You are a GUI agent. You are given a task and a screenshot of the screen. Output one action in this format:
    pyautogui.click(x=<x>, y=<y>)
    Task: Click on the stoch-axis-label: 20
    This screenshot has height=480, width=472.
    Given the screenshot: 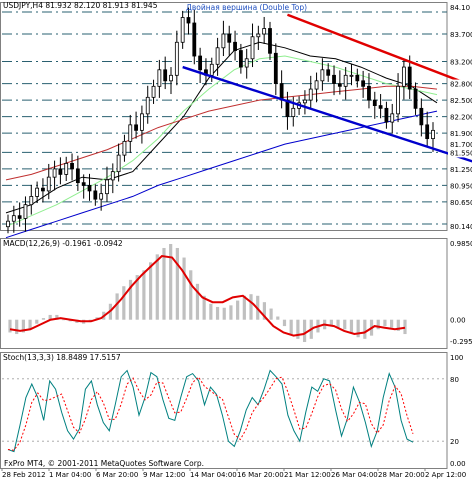 What is the action you would take?
    pyautogui.click(x=454, y=442)
    